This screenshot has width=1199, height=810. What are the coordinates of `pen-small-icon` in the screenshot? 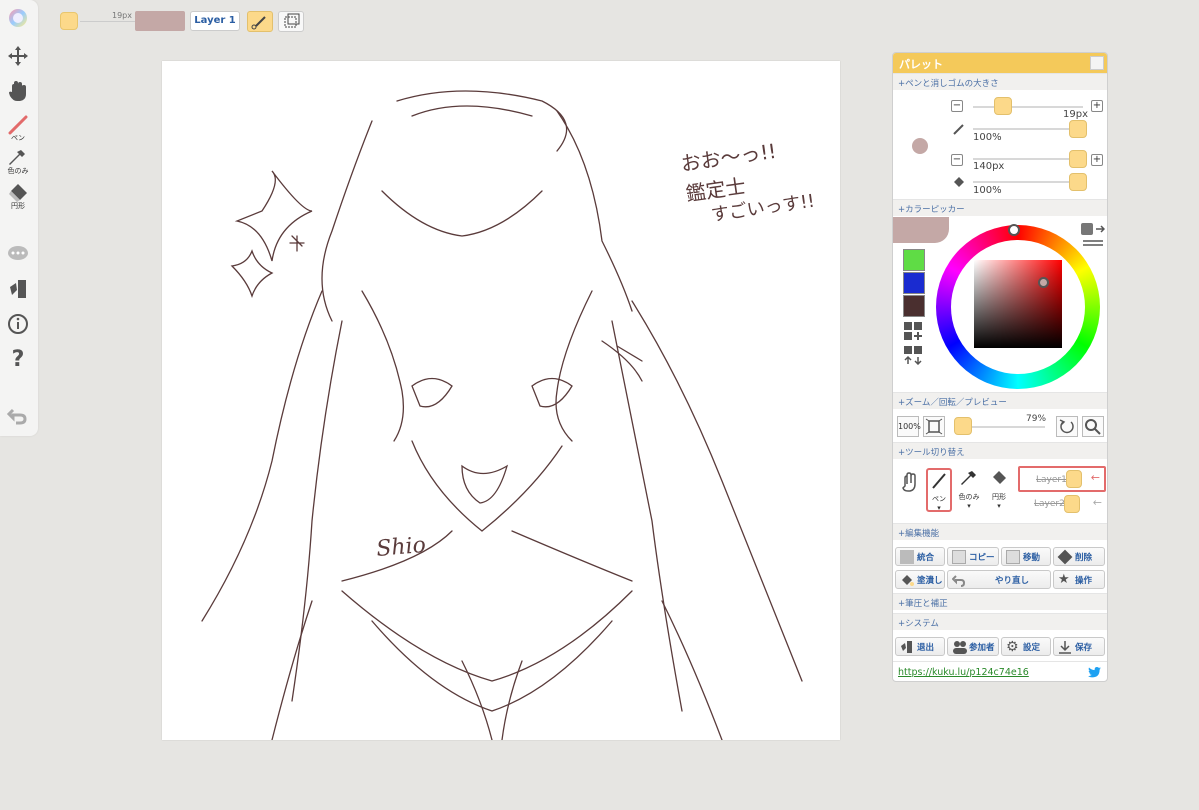 It's located at (958, 129).